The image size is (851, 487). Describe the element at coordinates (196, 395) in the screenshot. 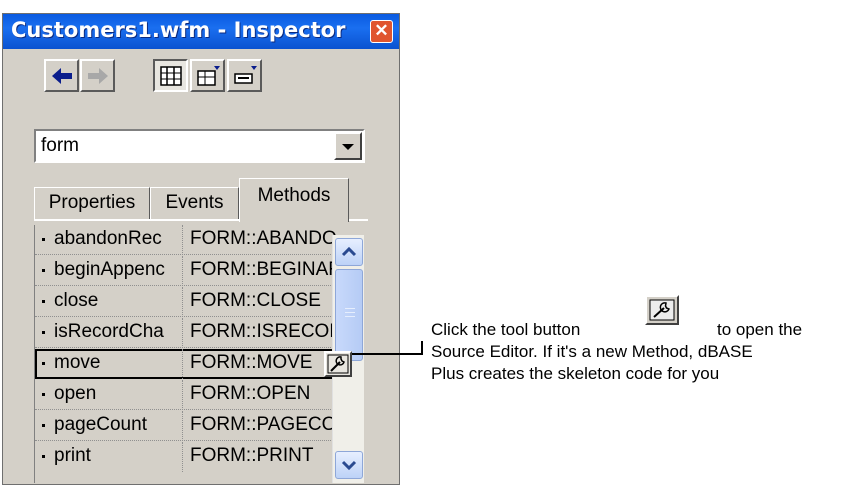

I see `table-row: open FORM::OPEN` at that location.